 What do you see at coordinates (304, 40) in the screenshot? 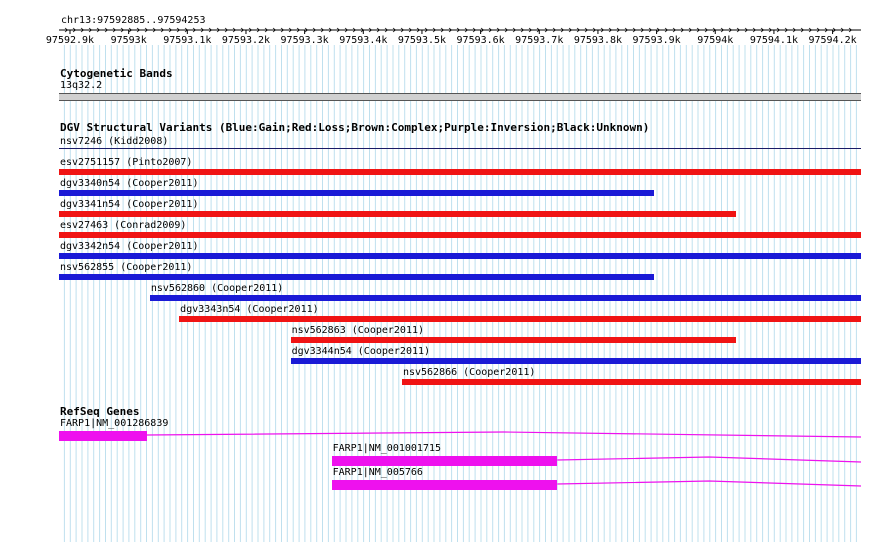
I see `ruler-tick-label: 97593.3k` at bounding box center [304, 40].